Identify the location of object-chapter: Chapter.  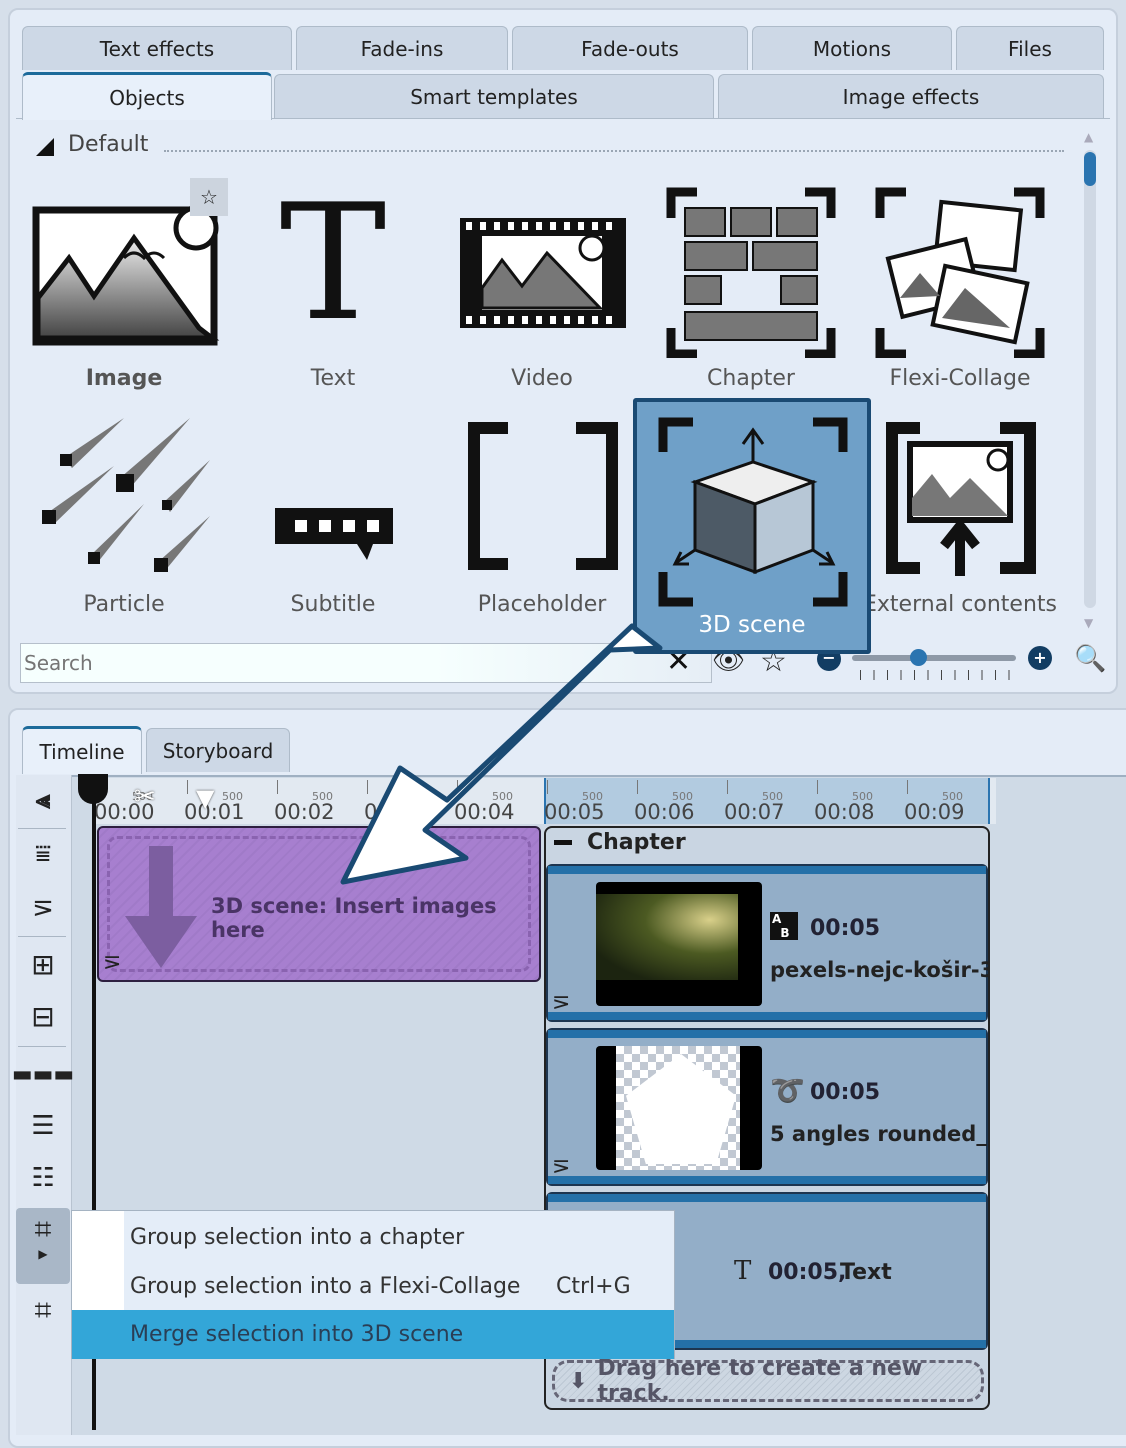
(751, 288).